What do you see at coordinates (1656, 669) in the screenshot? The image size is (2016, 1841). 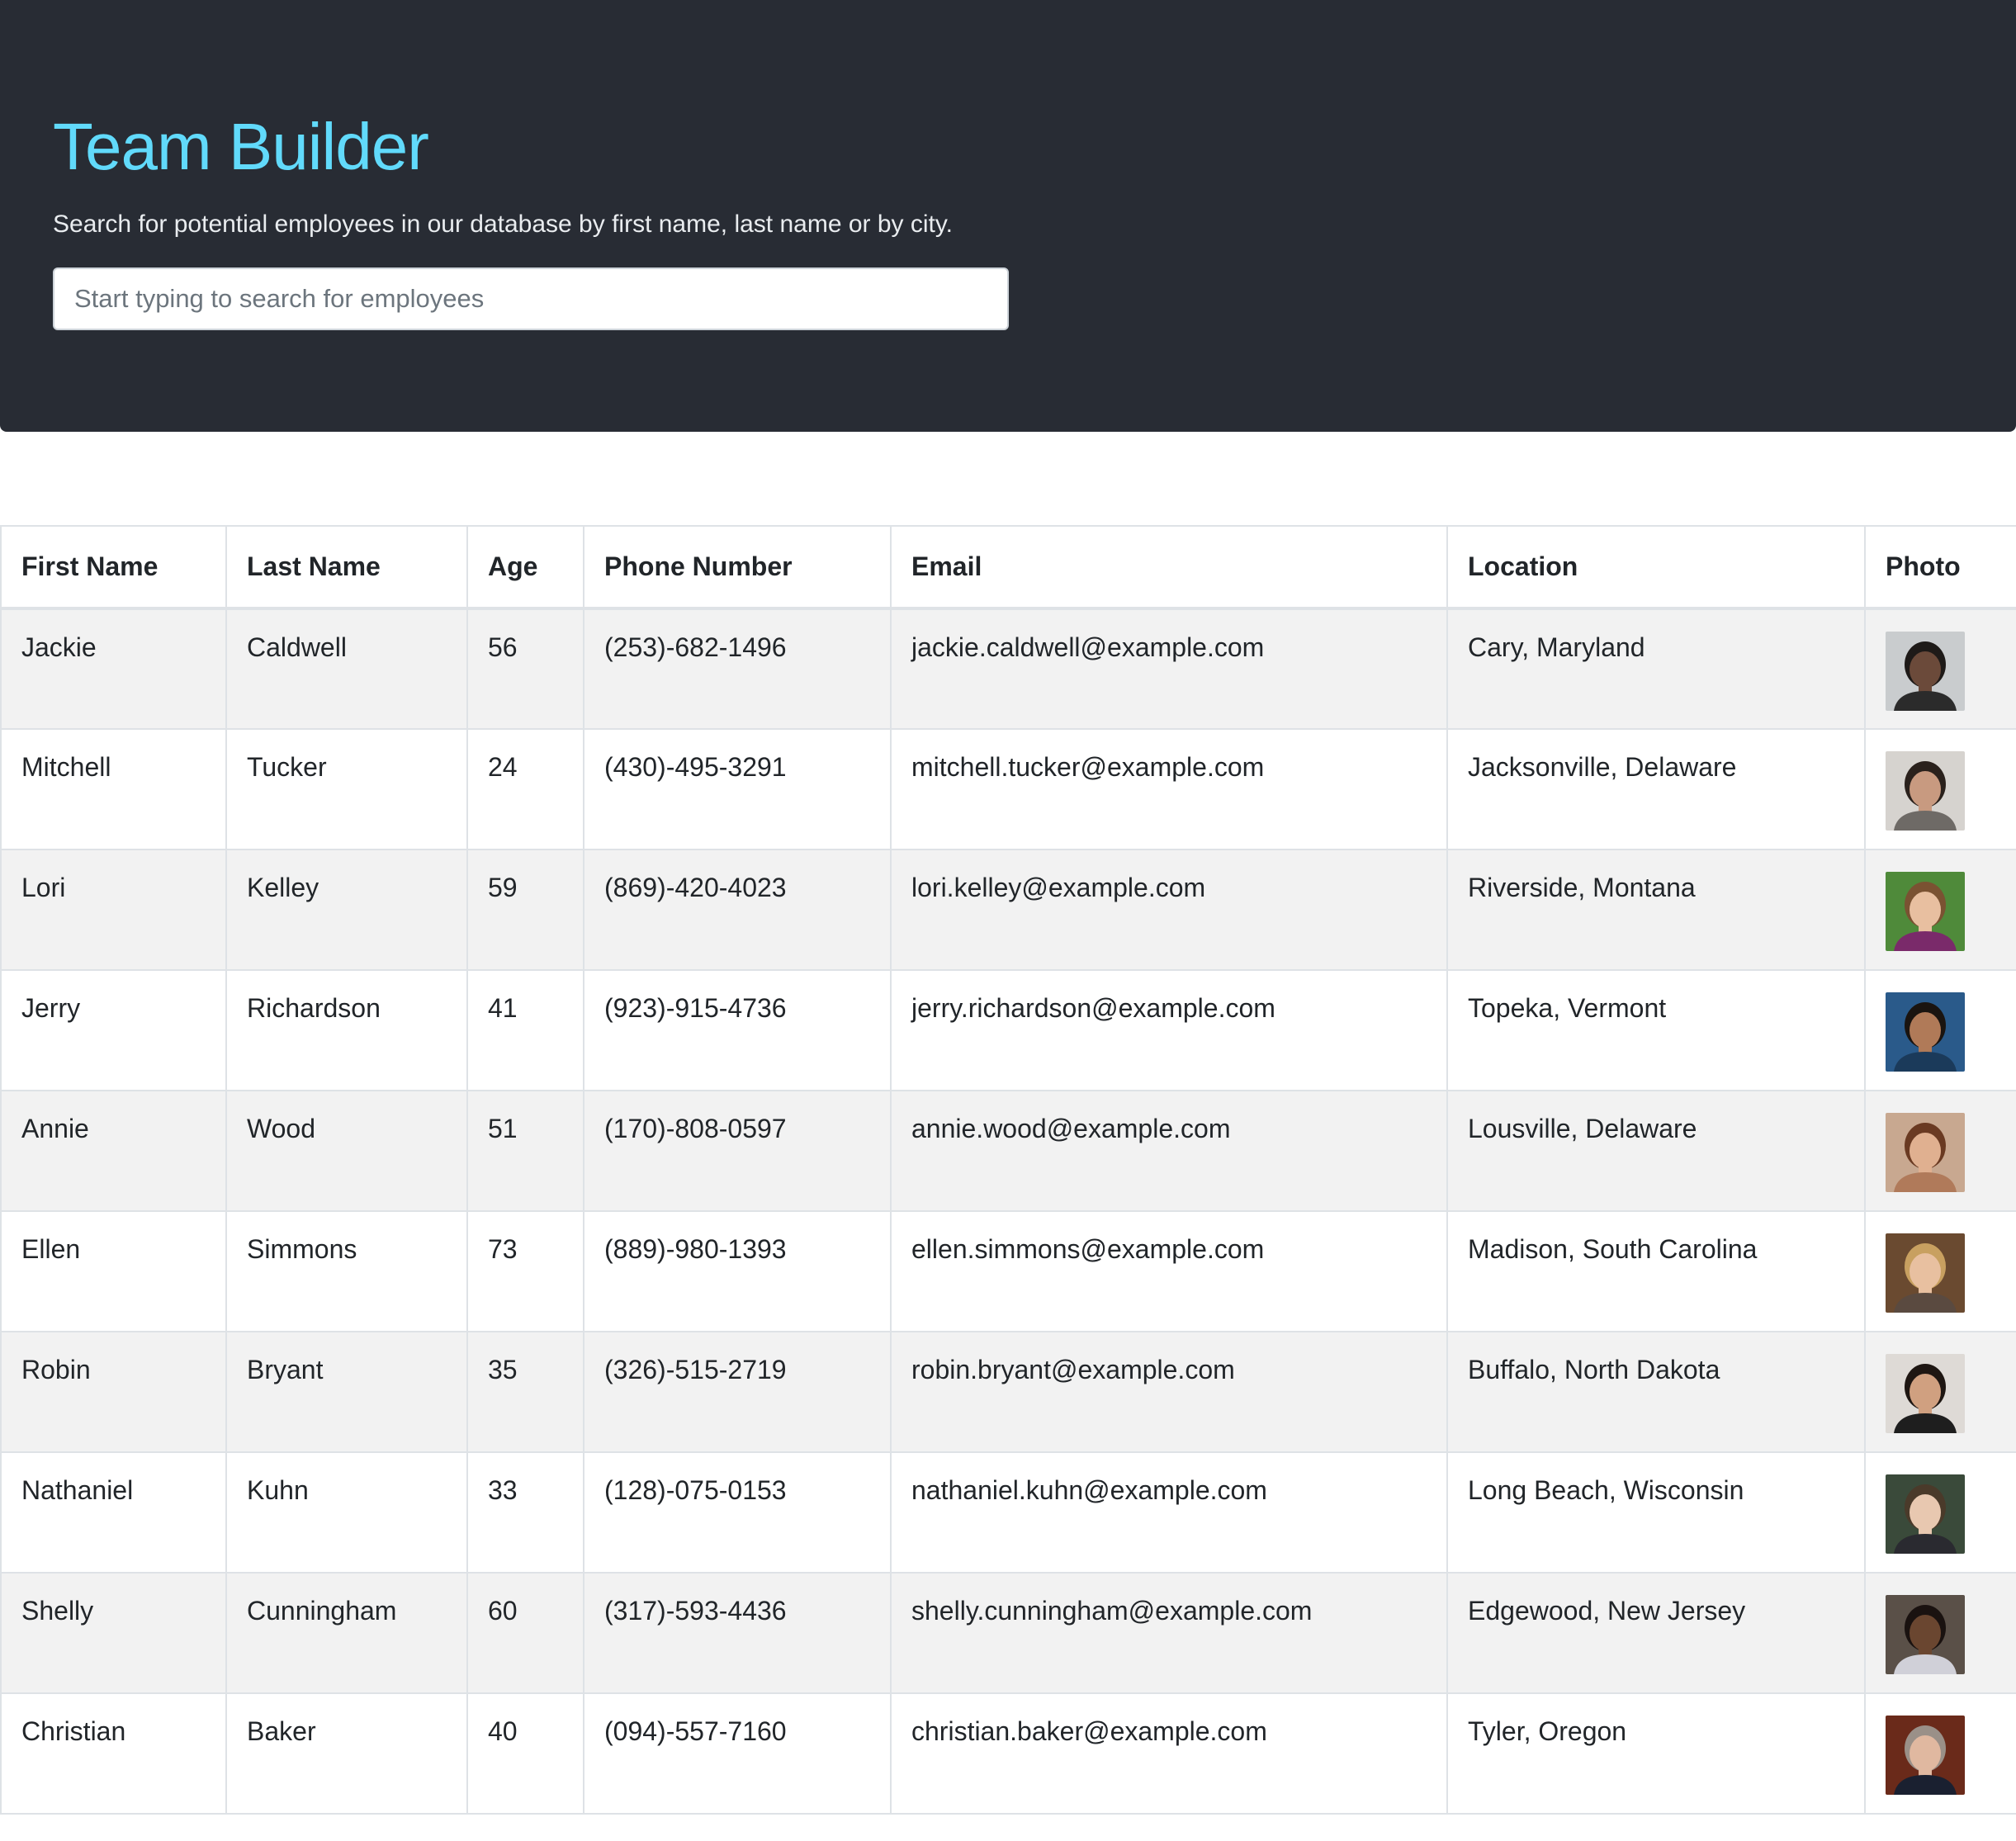 I see `location-cell: Cary, Maryland` at bounding box center [1656, 669].